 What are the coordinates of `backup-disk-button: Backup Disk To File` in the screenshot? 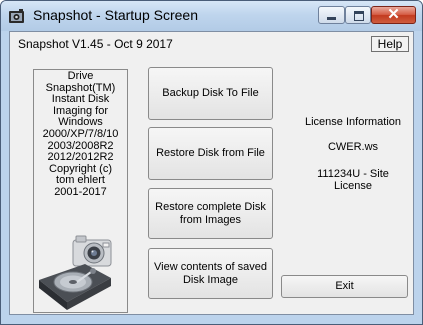 It's located at (210, 93).